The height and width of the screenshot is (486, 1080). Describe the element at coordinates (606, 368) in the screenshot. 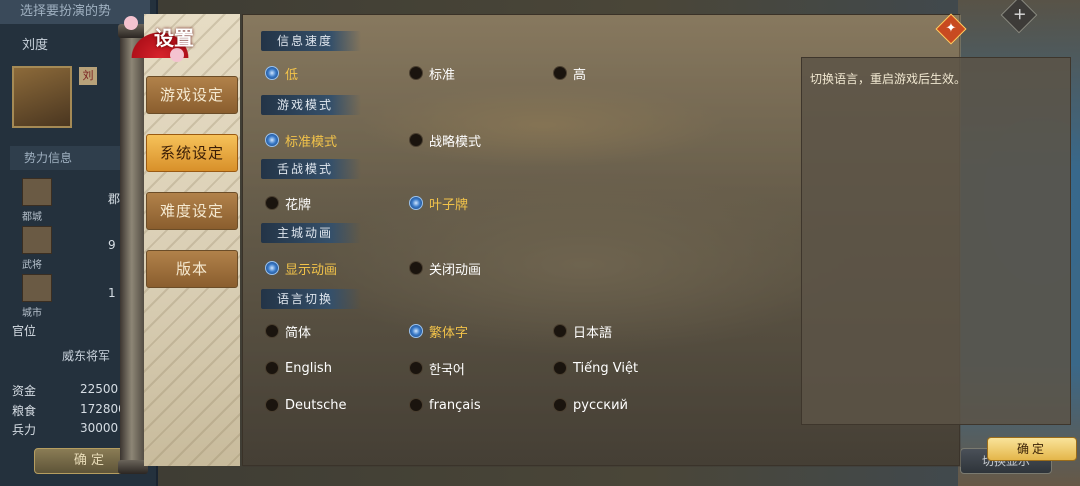

I see `option-label: Tiếng Việt` at that location.